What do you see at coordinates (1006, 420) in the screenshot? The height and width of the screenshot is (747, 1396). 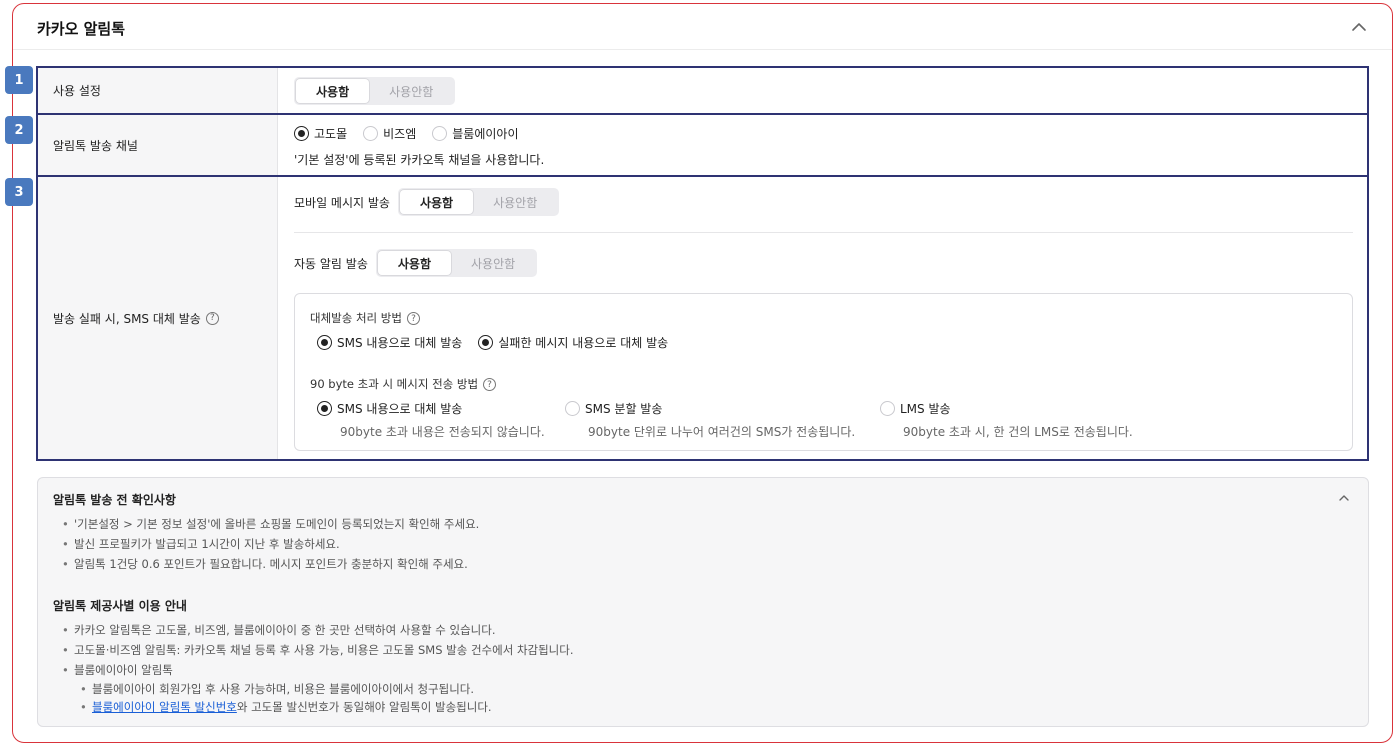 I see `over90-option-lms: LMS 발송 90byte 초과 시, 한 건의 LMS로 전송됩니다.` at bounding box center [1006, 420].